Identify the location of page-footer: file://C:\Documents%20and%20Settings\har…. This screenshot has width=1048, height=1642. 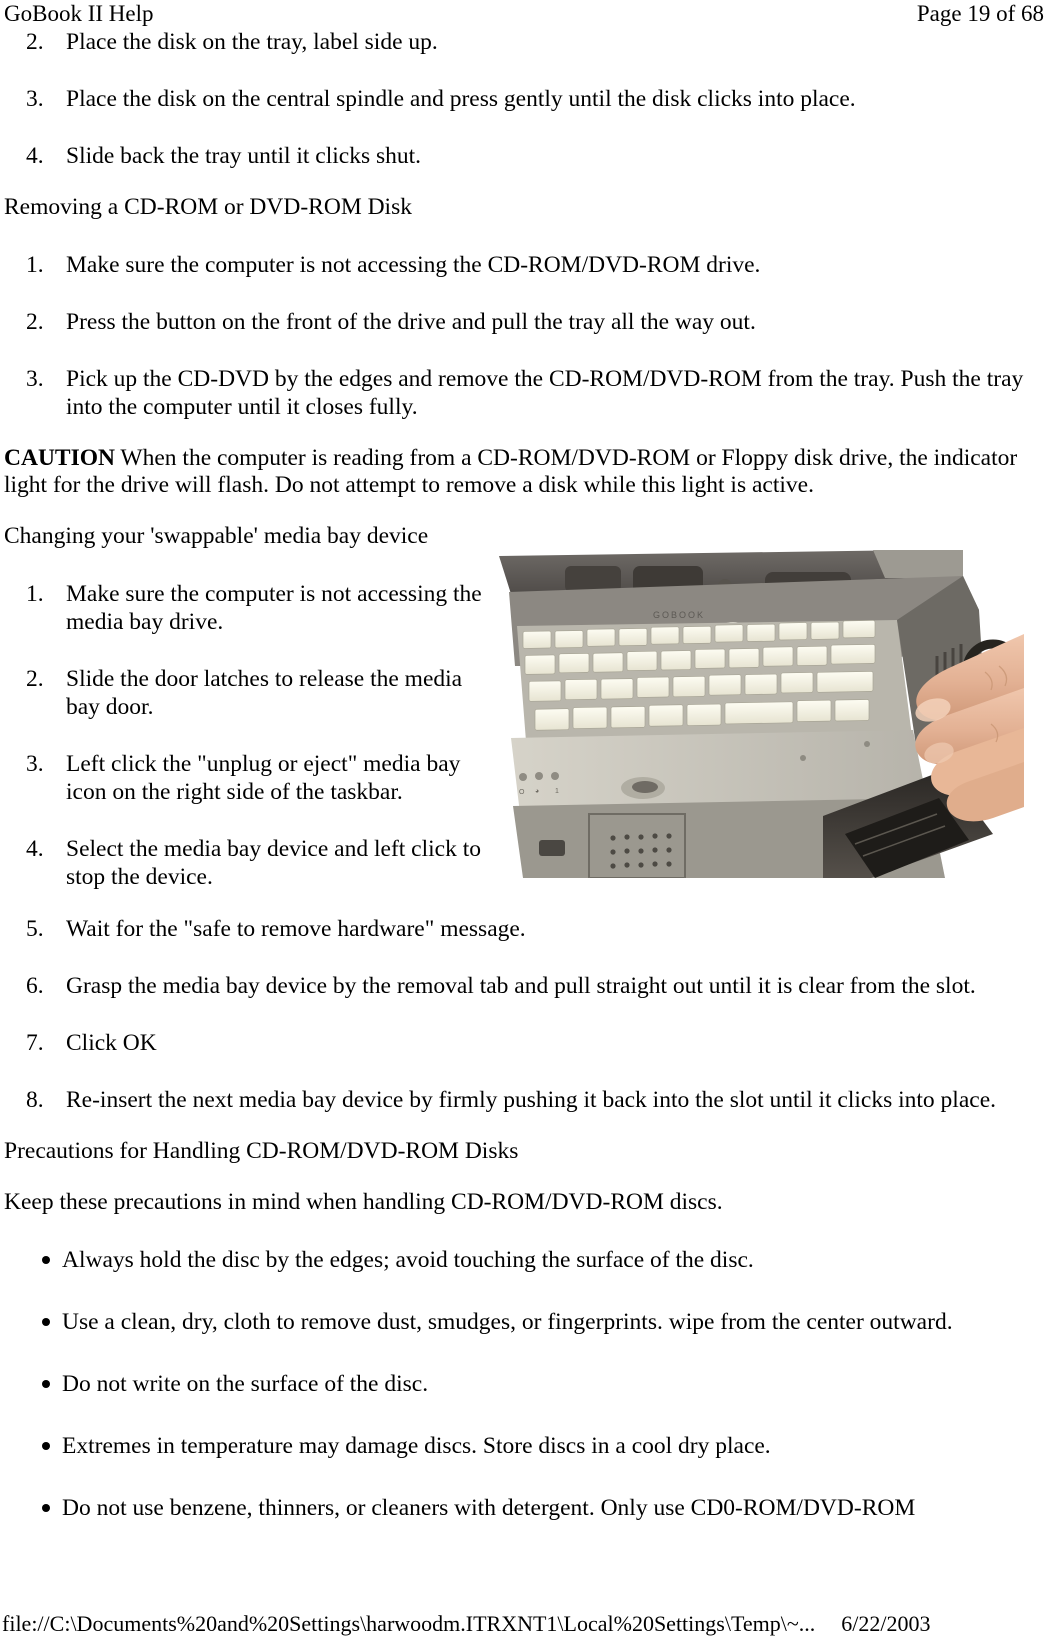
(524, 1620).